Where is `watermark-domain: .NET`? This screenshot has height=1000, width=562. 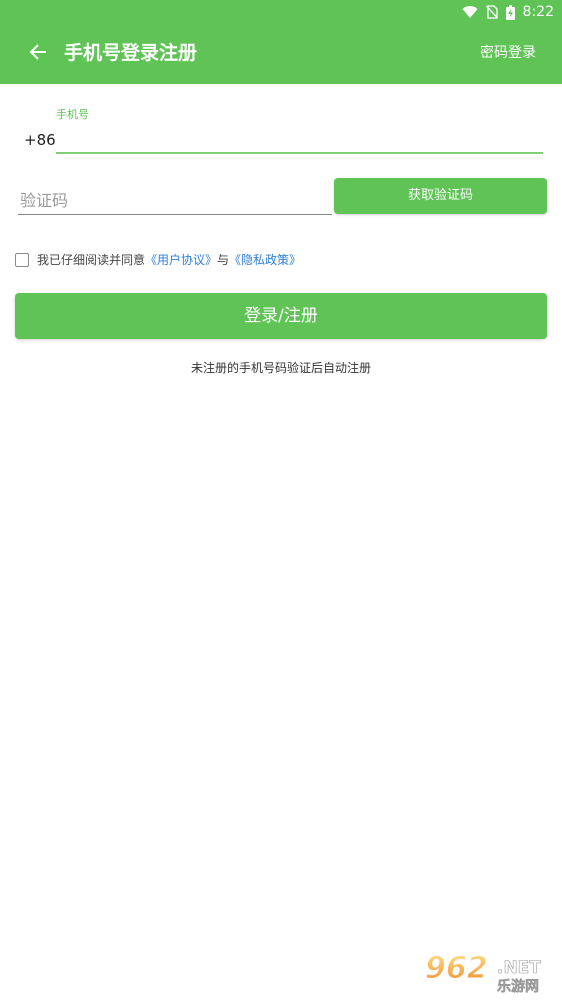
watermark-domain: .NET is located at coordinates (519, 968).